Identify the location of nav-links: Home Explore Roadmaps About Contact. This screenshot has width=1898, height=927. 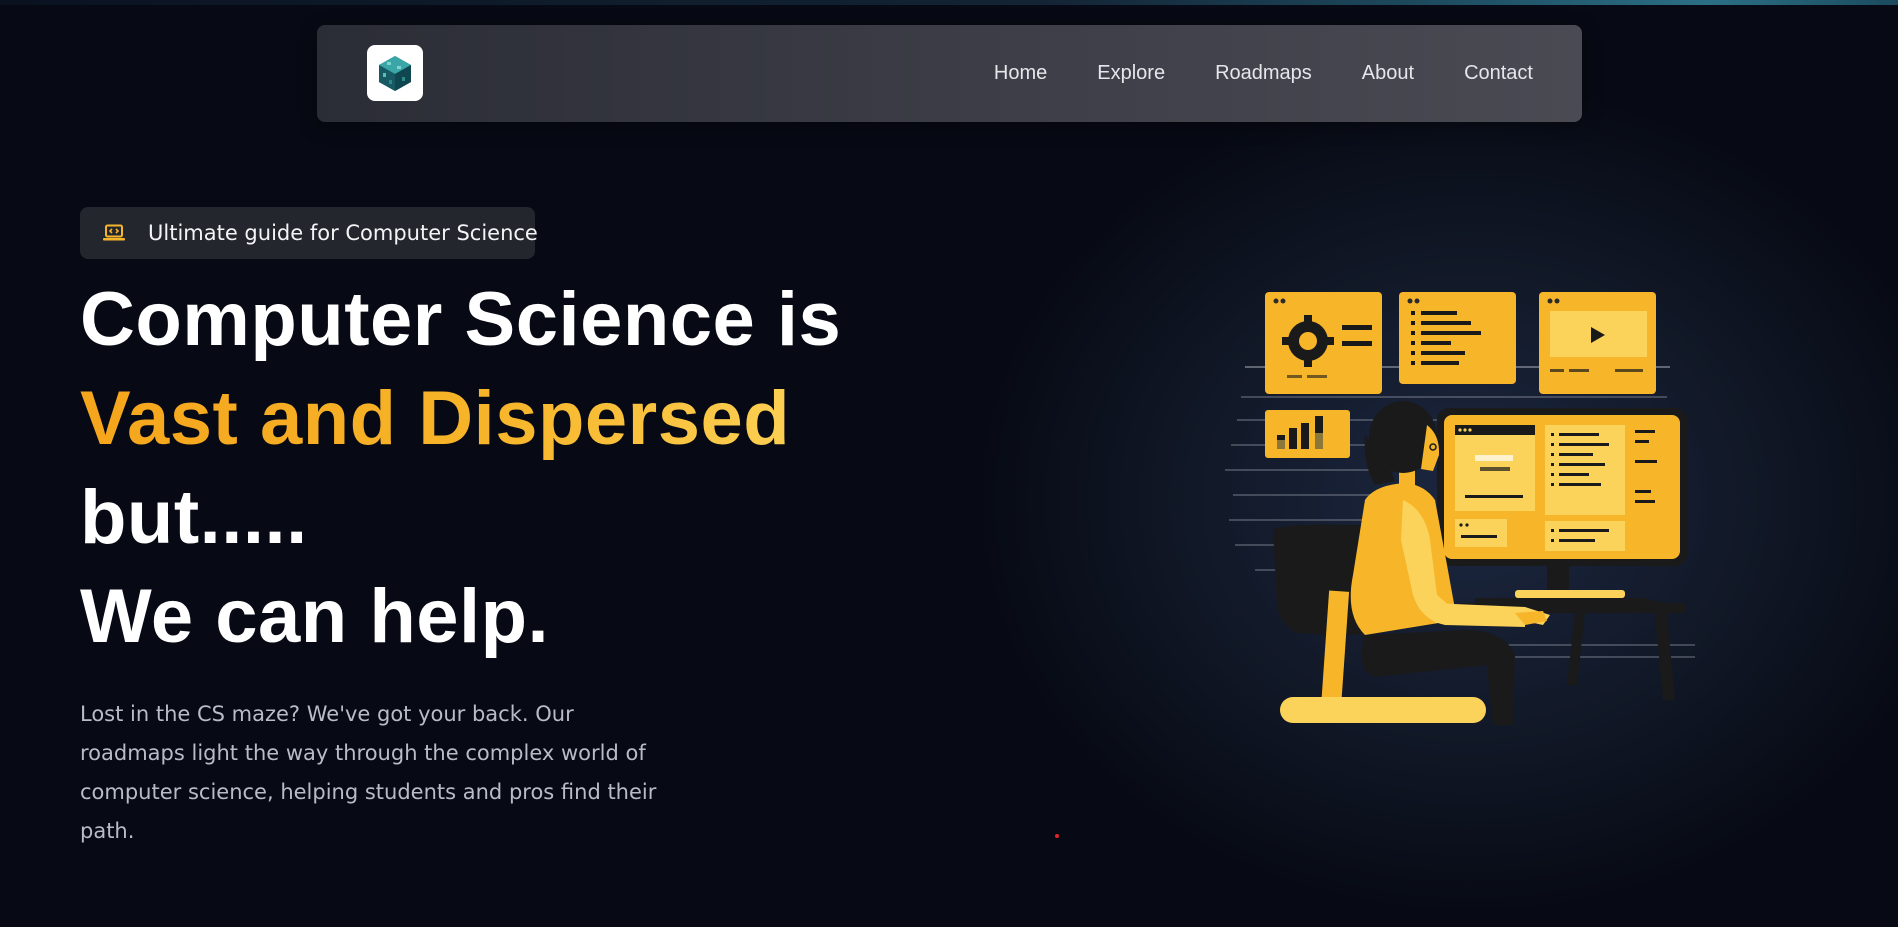
(1263, 73).